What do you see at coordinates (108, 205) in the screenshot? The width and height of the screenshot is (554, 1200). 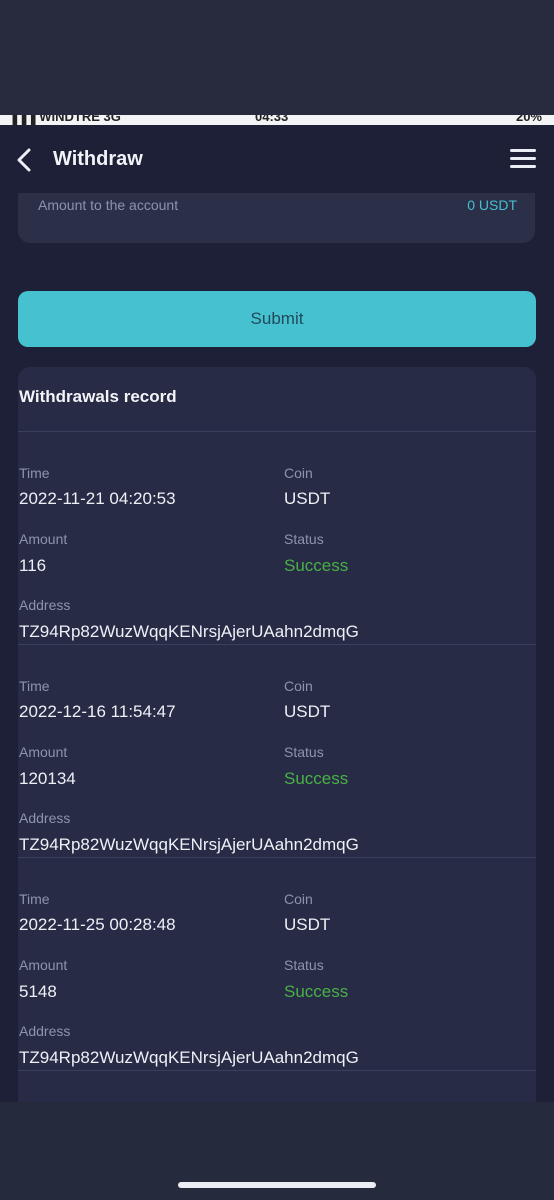 I see `amount-to-account-label: Amount to the account` at bounding box center [108, 205].